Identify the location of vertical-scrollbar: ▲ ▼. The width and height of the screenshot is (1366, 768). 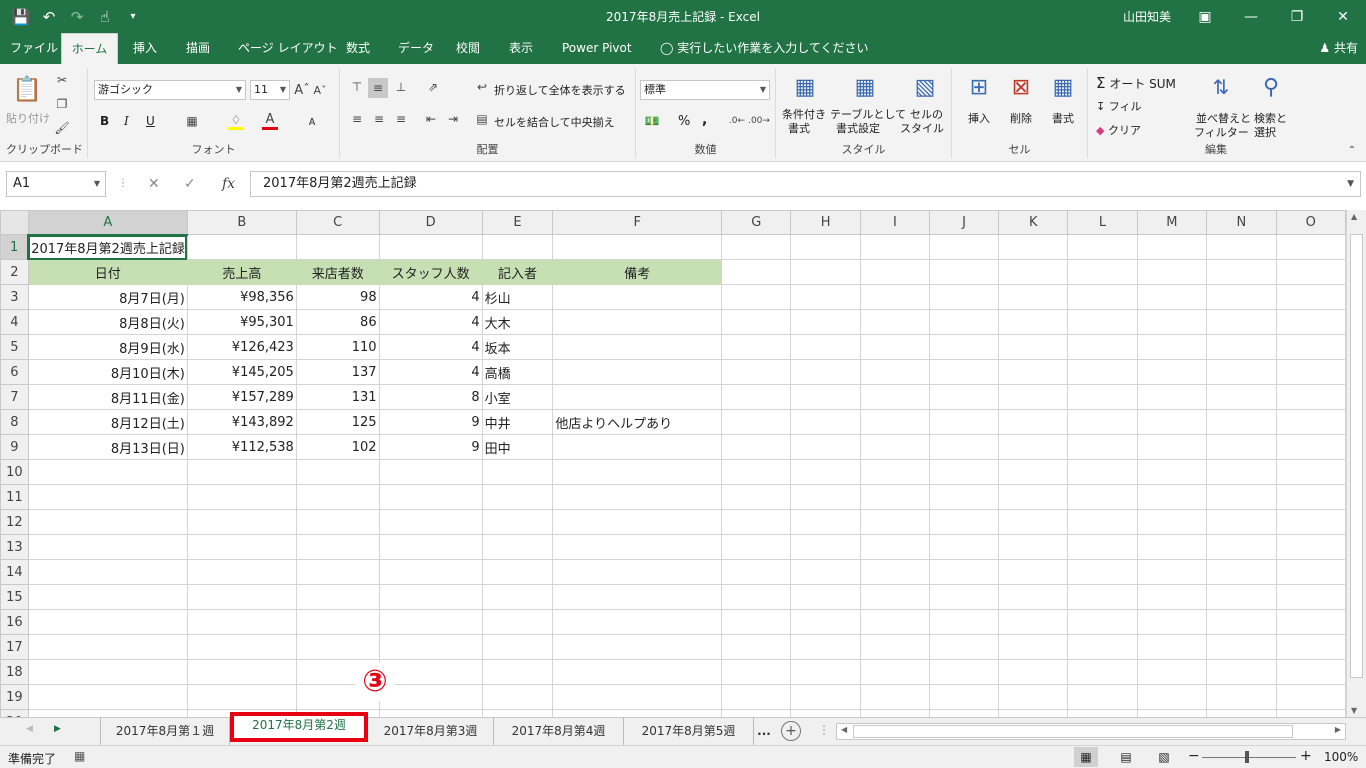
(1356, 463).